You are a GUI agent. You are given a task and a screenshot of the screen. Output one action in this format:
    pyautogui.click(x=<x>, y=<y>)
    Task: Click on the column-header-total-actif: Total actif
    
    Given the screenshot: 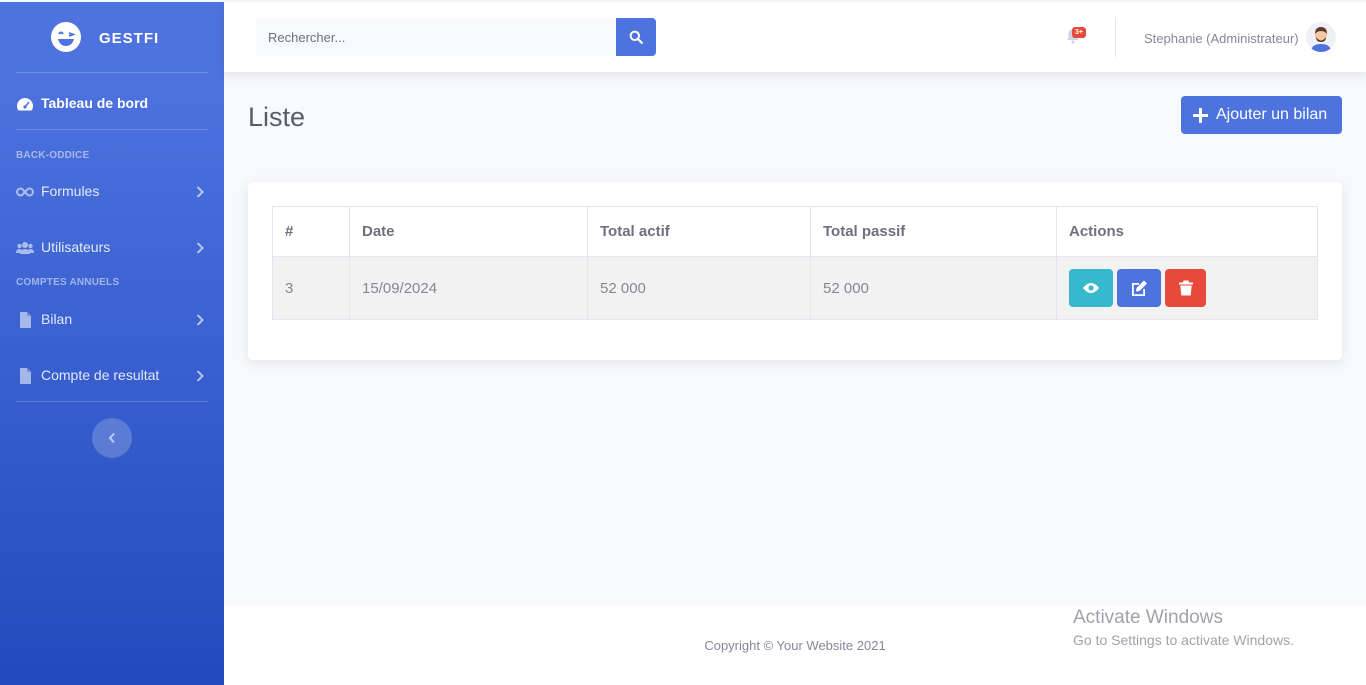 What is the action you would take?
    pyautogui.click(x=699, y=231)
    